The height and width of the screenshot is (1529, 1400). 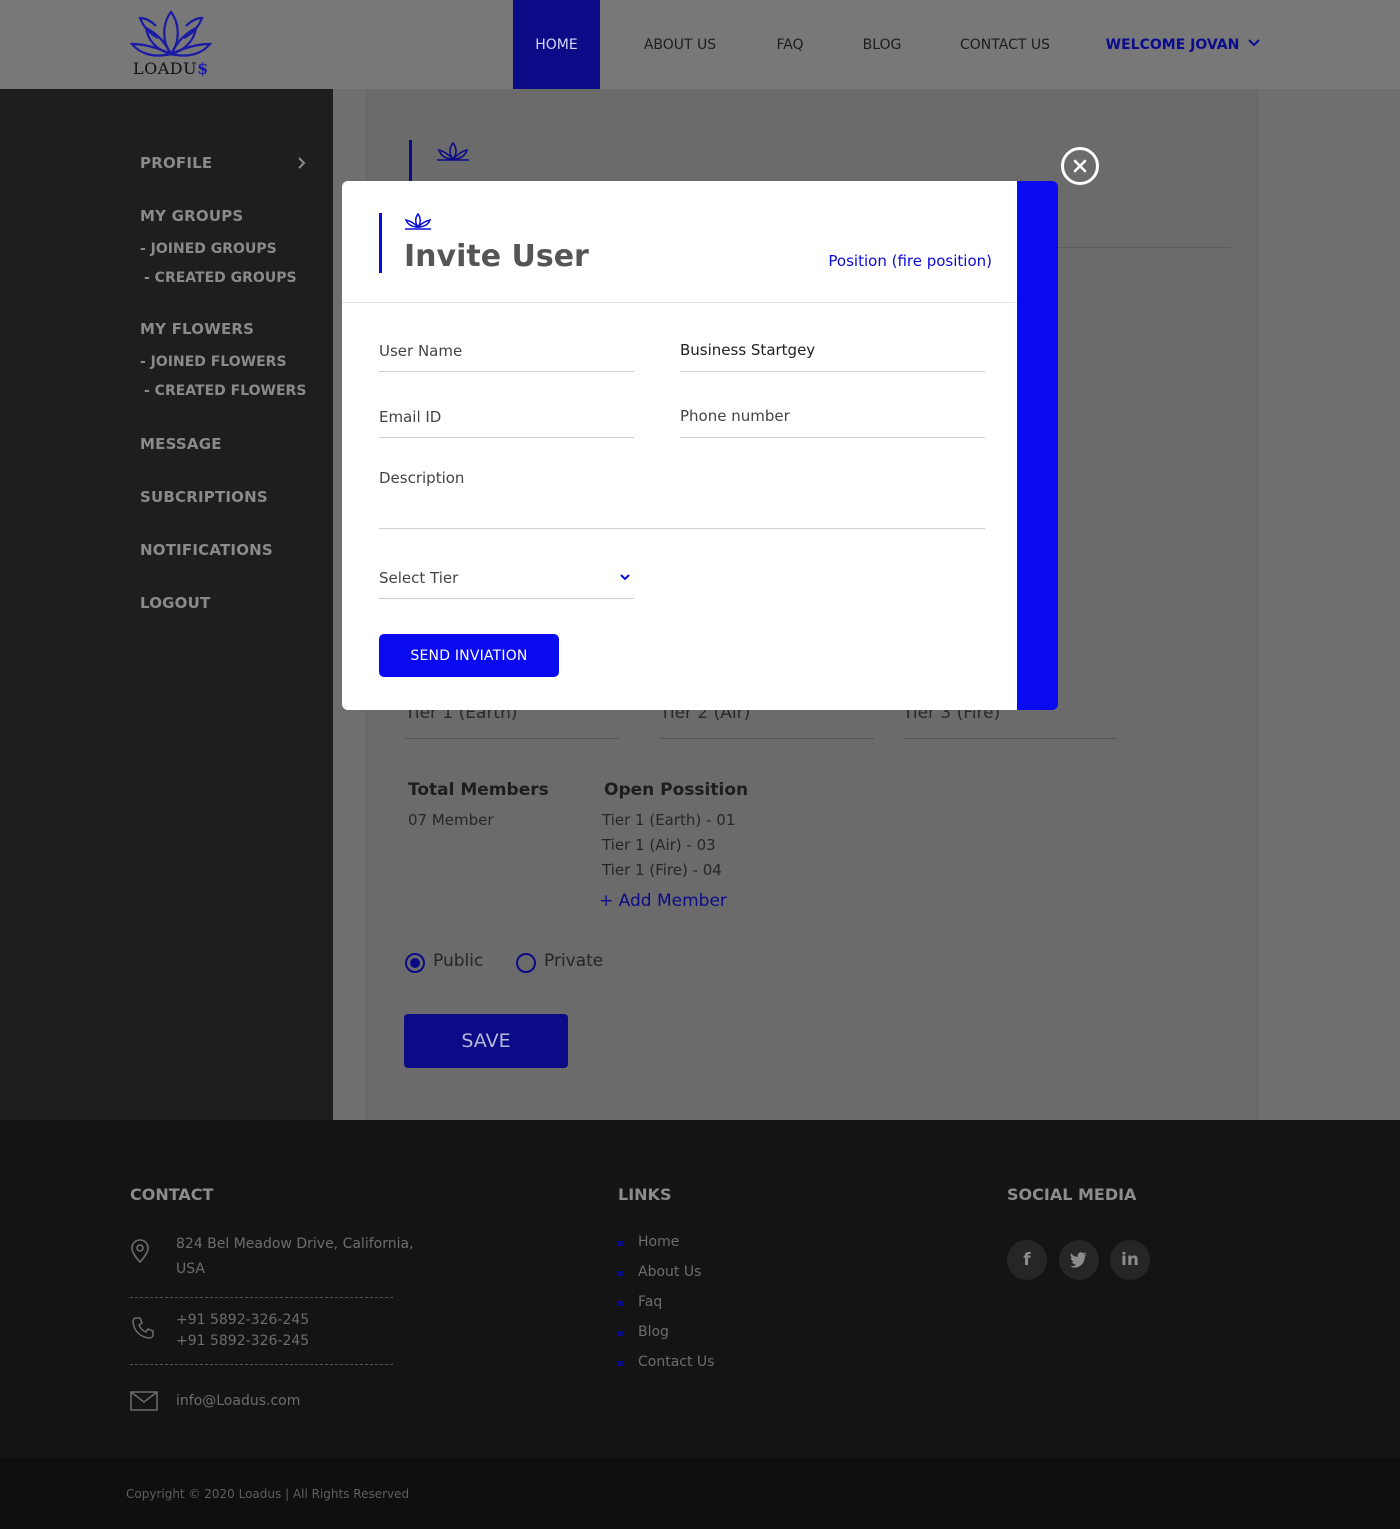 I want to click on open-position-item: Tier 1 (Air) - 03, so click(x=659, y=845).